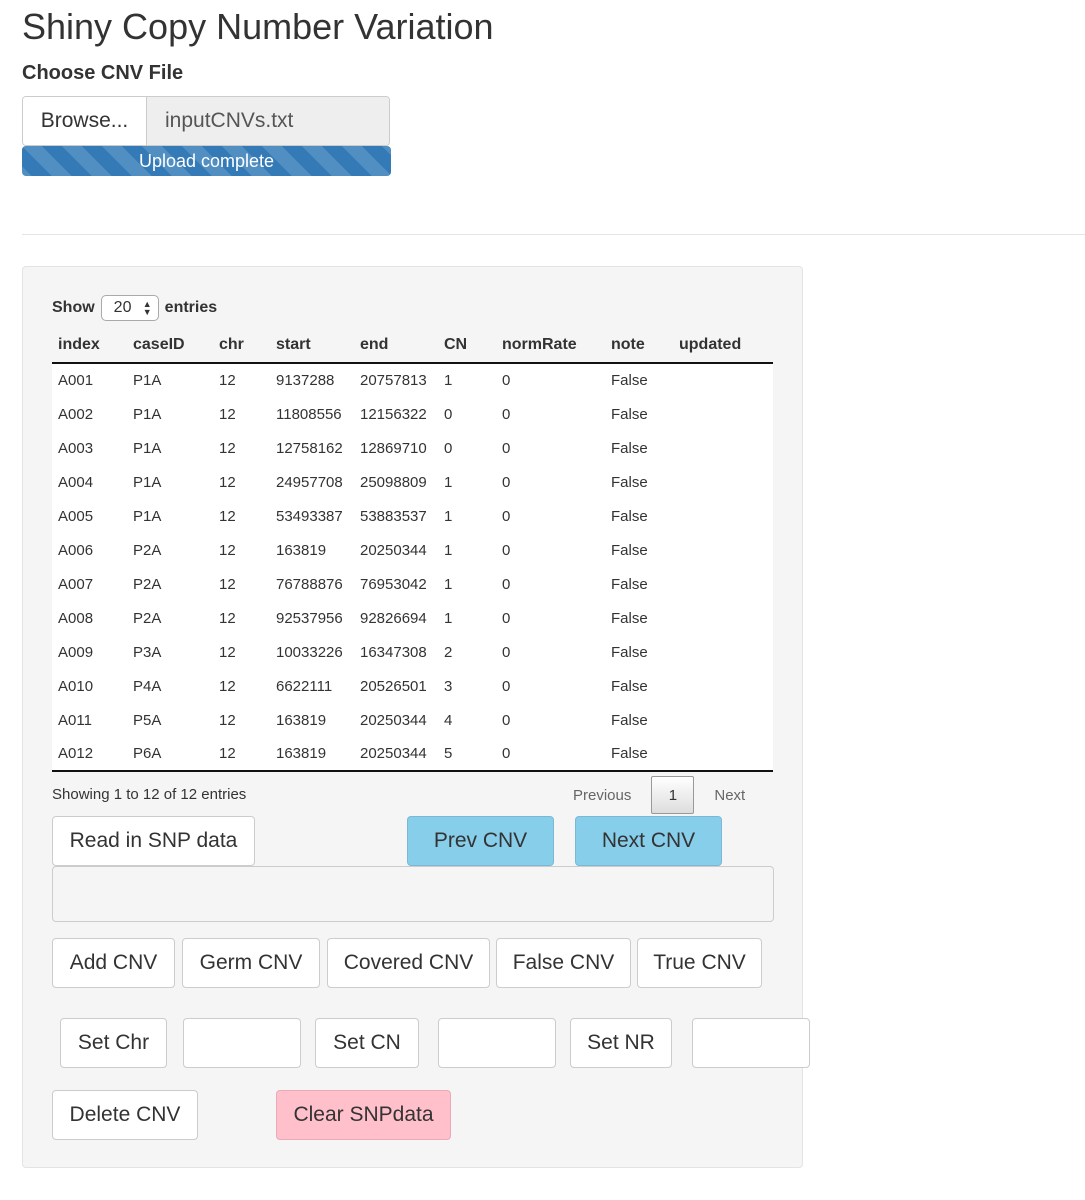 The image size is (1085, 1200). I want to click on table-cell-index: A012, so click(89, 754).